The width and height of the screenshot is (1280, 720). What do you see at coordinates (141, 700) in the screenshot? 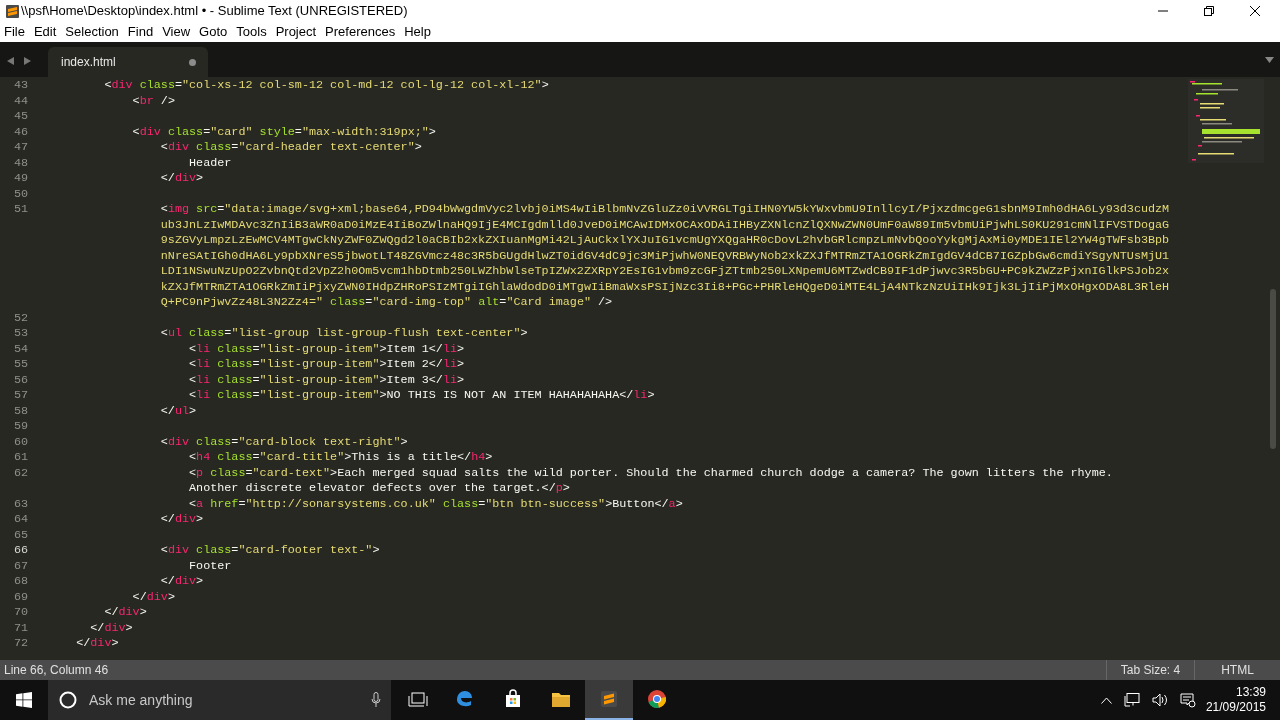
I see `search-placeholder: Ask me anything` at bounding box center [141, 700].